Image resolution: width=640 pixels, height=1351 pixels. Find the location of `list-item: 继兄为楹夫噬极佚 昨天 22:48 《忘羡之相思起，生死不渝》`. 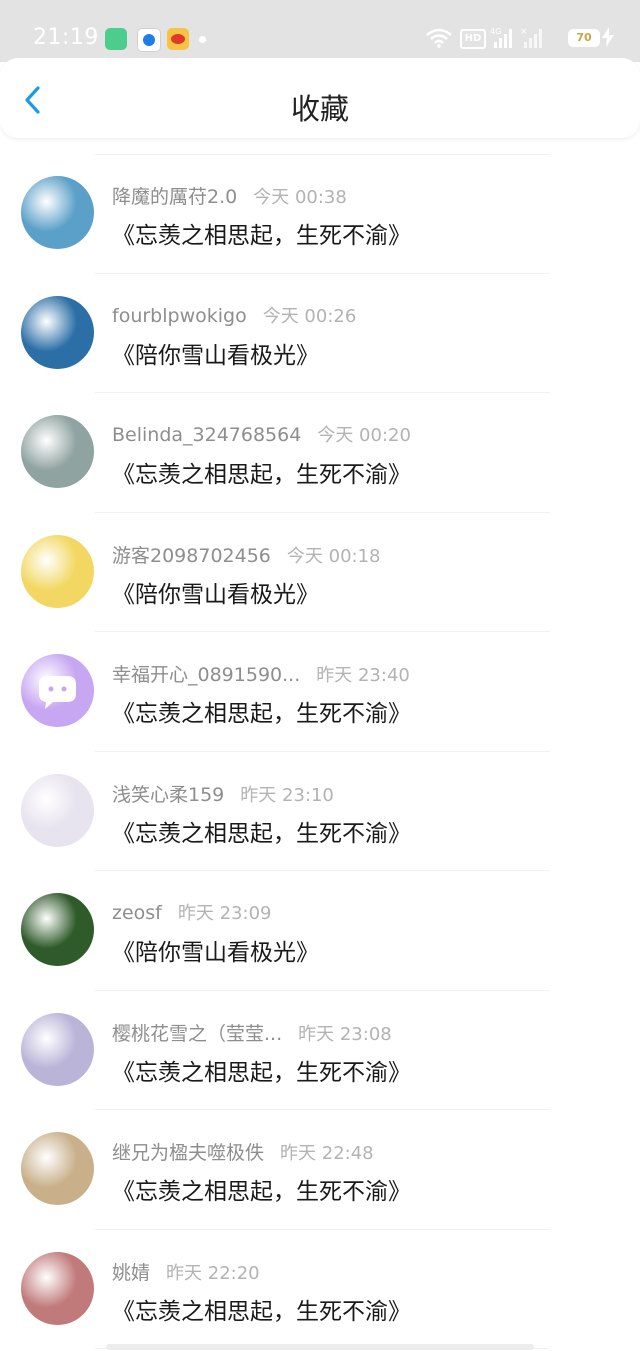

list-item: 继兄为楹夫噬极佚 昨天 22:48 《忘羡之相思起，生死不渝》 is located at coordinates (320, 1170).